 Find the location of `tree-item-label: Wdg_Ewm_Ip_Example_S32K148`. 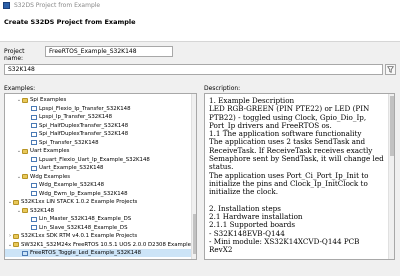

tree-item-label: Wdg_Ewm_Ip_Example_S32K148 is located at coordinates (83, 193).